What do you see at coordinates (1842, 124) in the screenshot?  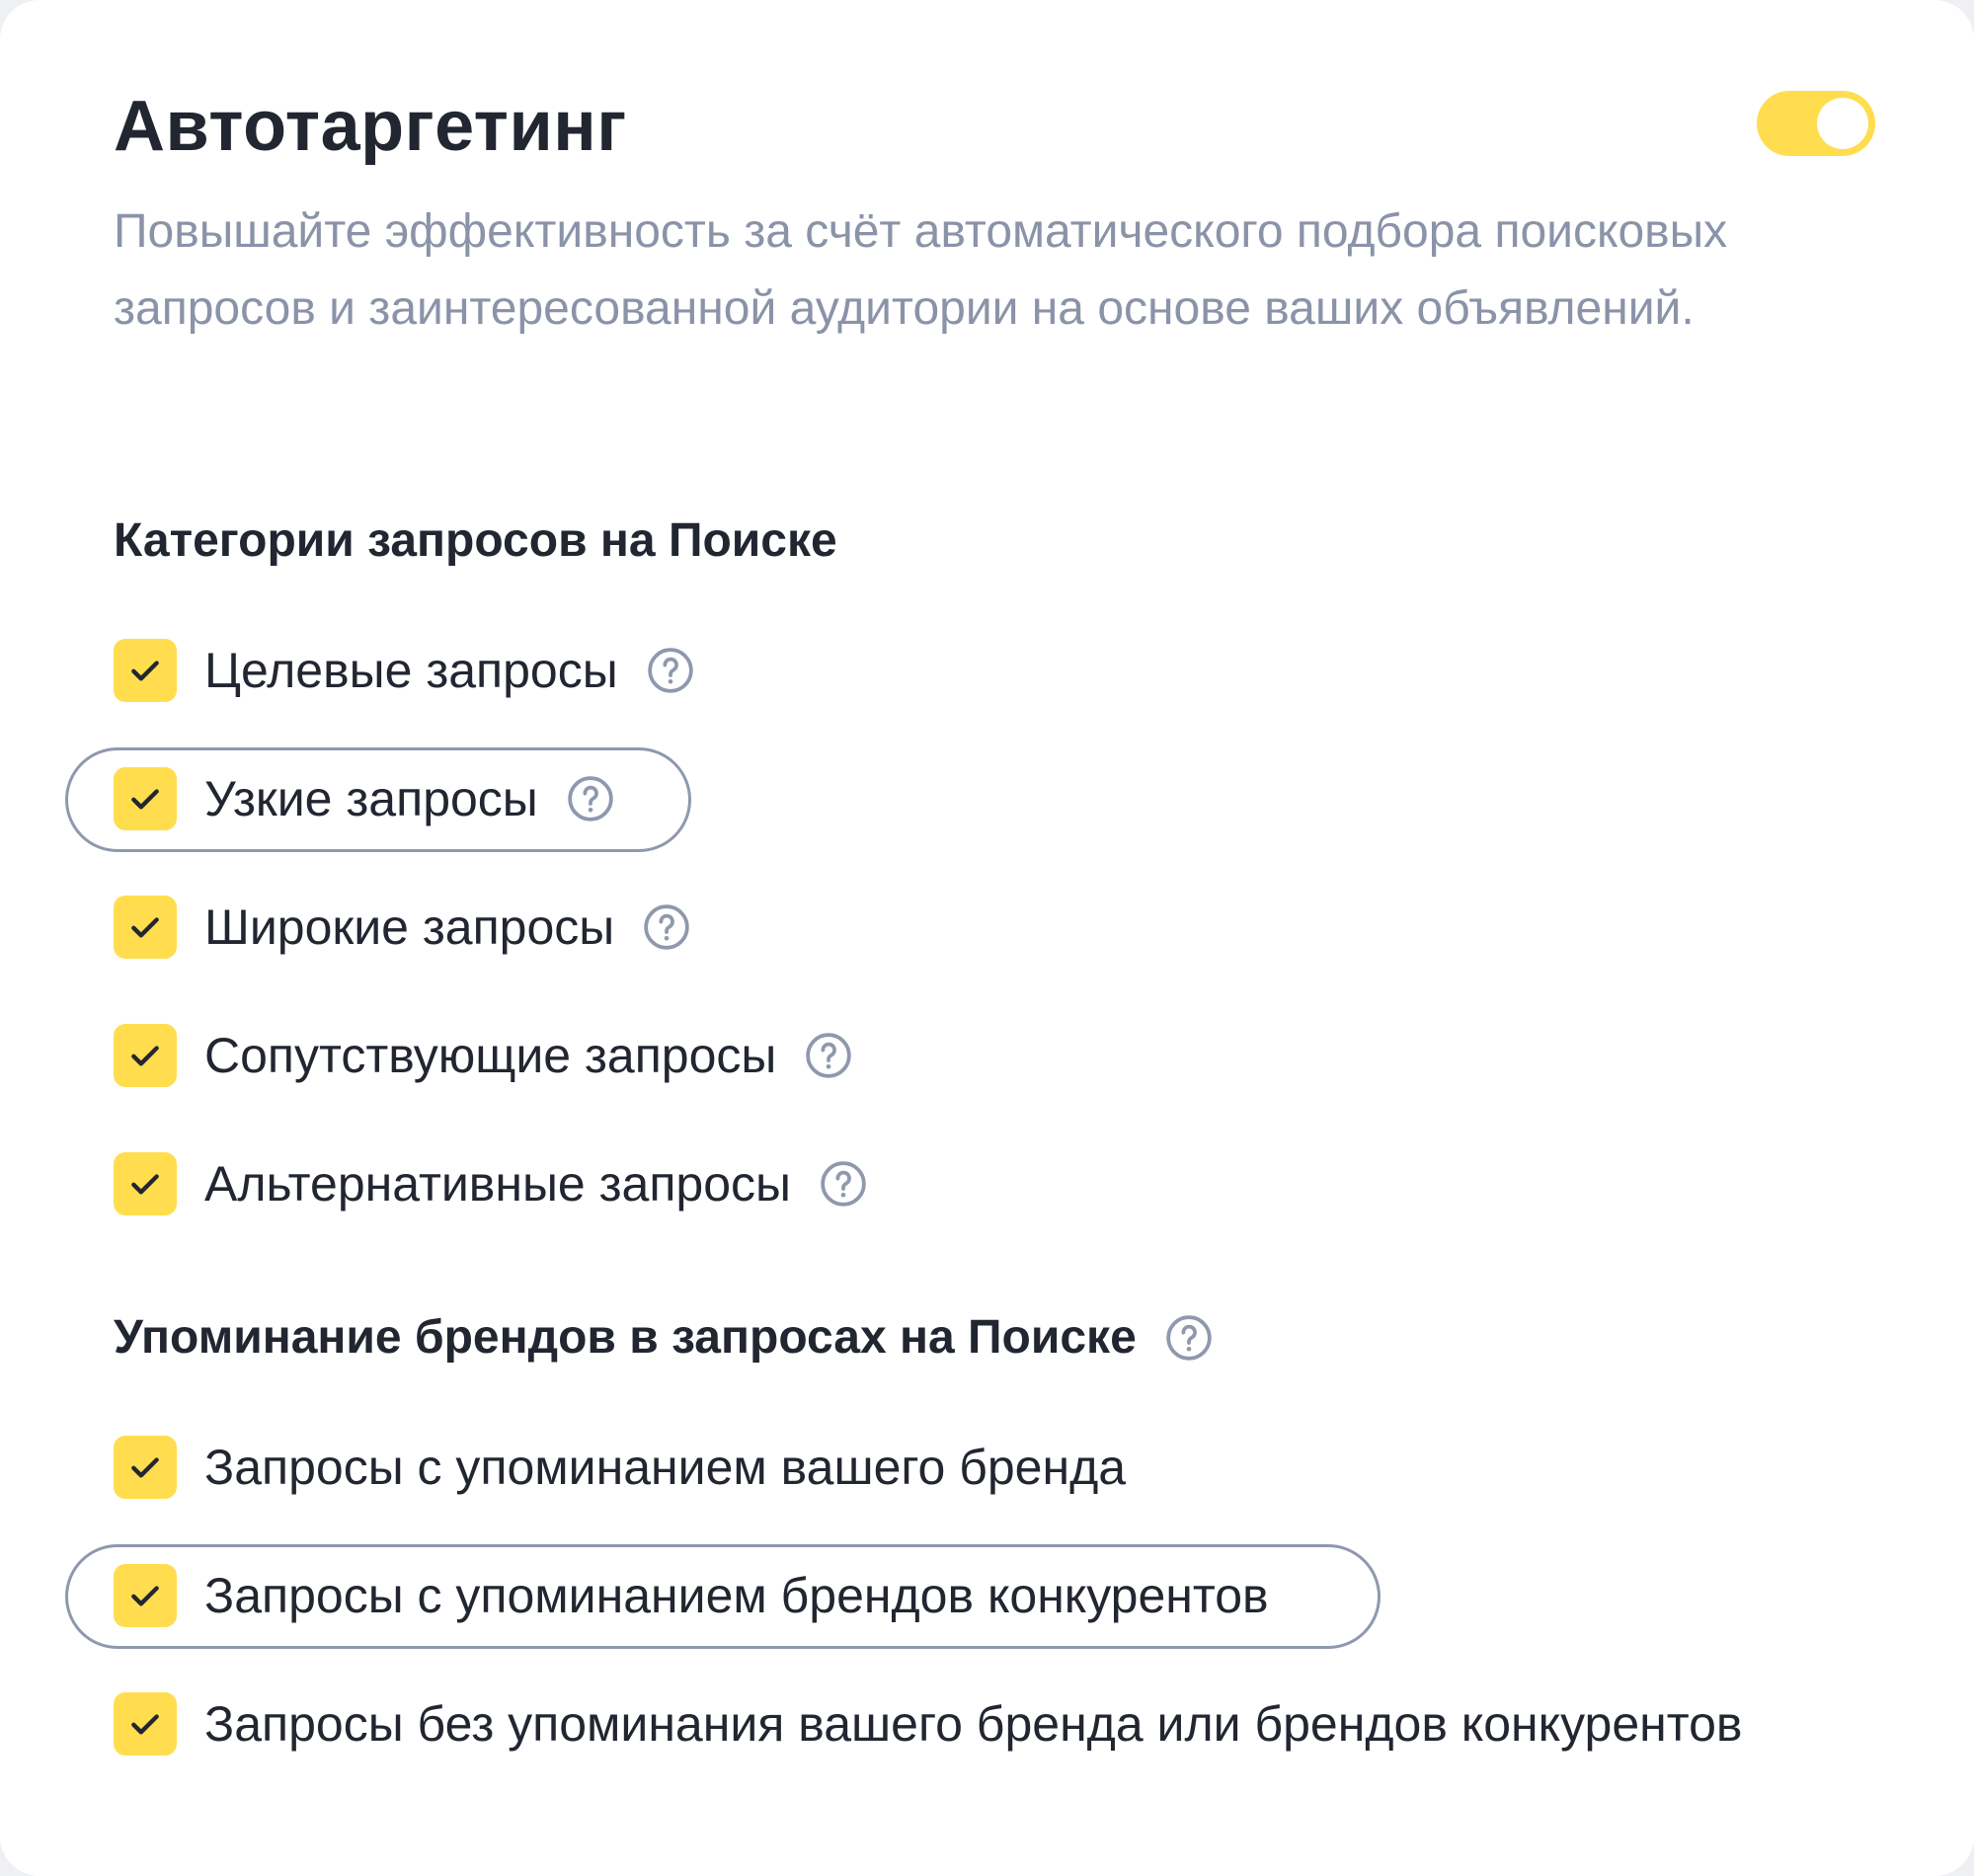 I see `toggle-knob` at bounding box center [1842, 124].